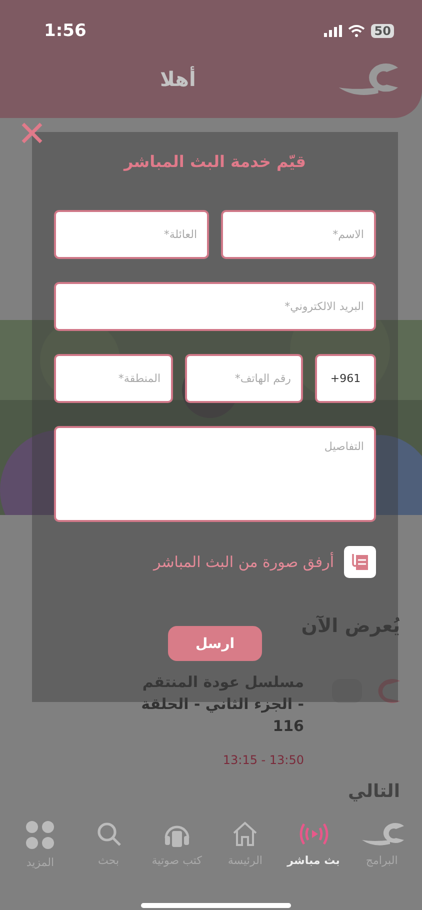 This screenshot has height=910, width=422. What do you see at coordinates (373, 791) in the screenshot?
I see `section-title: التالي` at bounding box center [373, 791].